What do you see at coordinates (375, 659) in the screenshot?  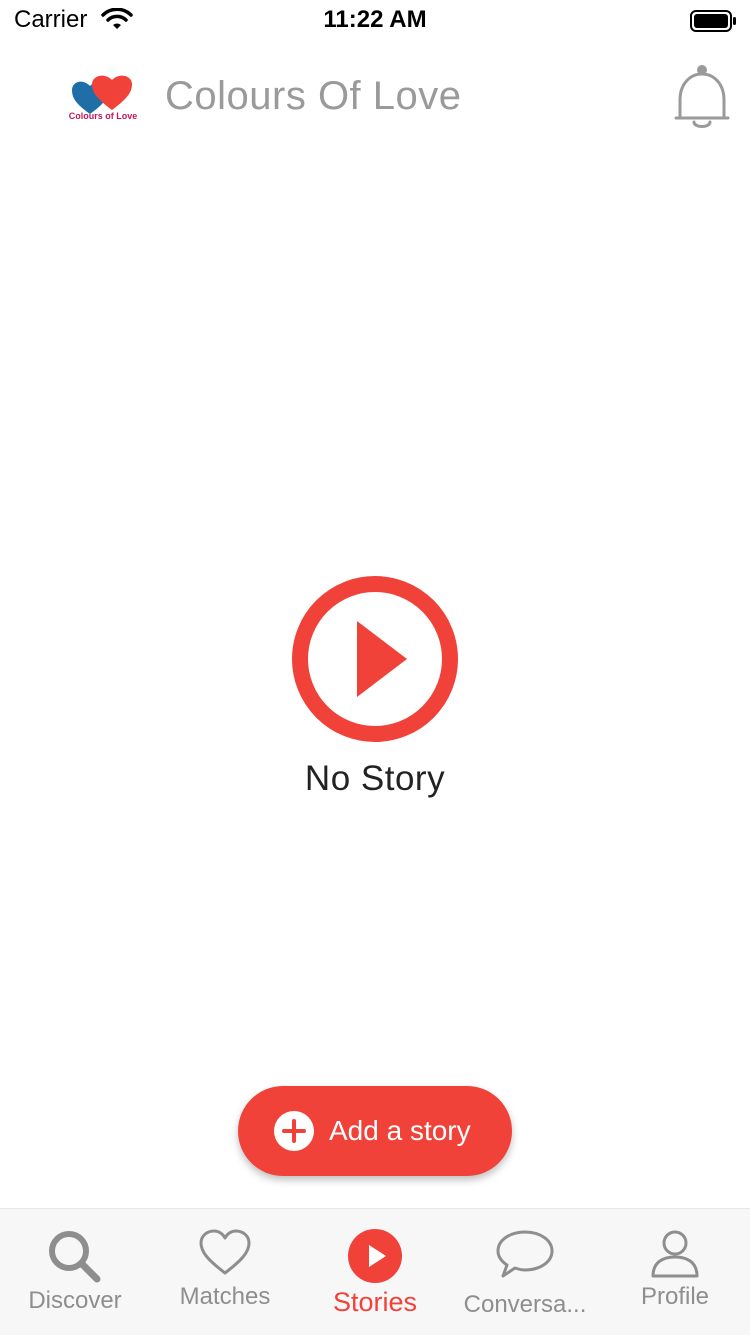 I see `play-circle-icon` at bounding box center [375, 659].